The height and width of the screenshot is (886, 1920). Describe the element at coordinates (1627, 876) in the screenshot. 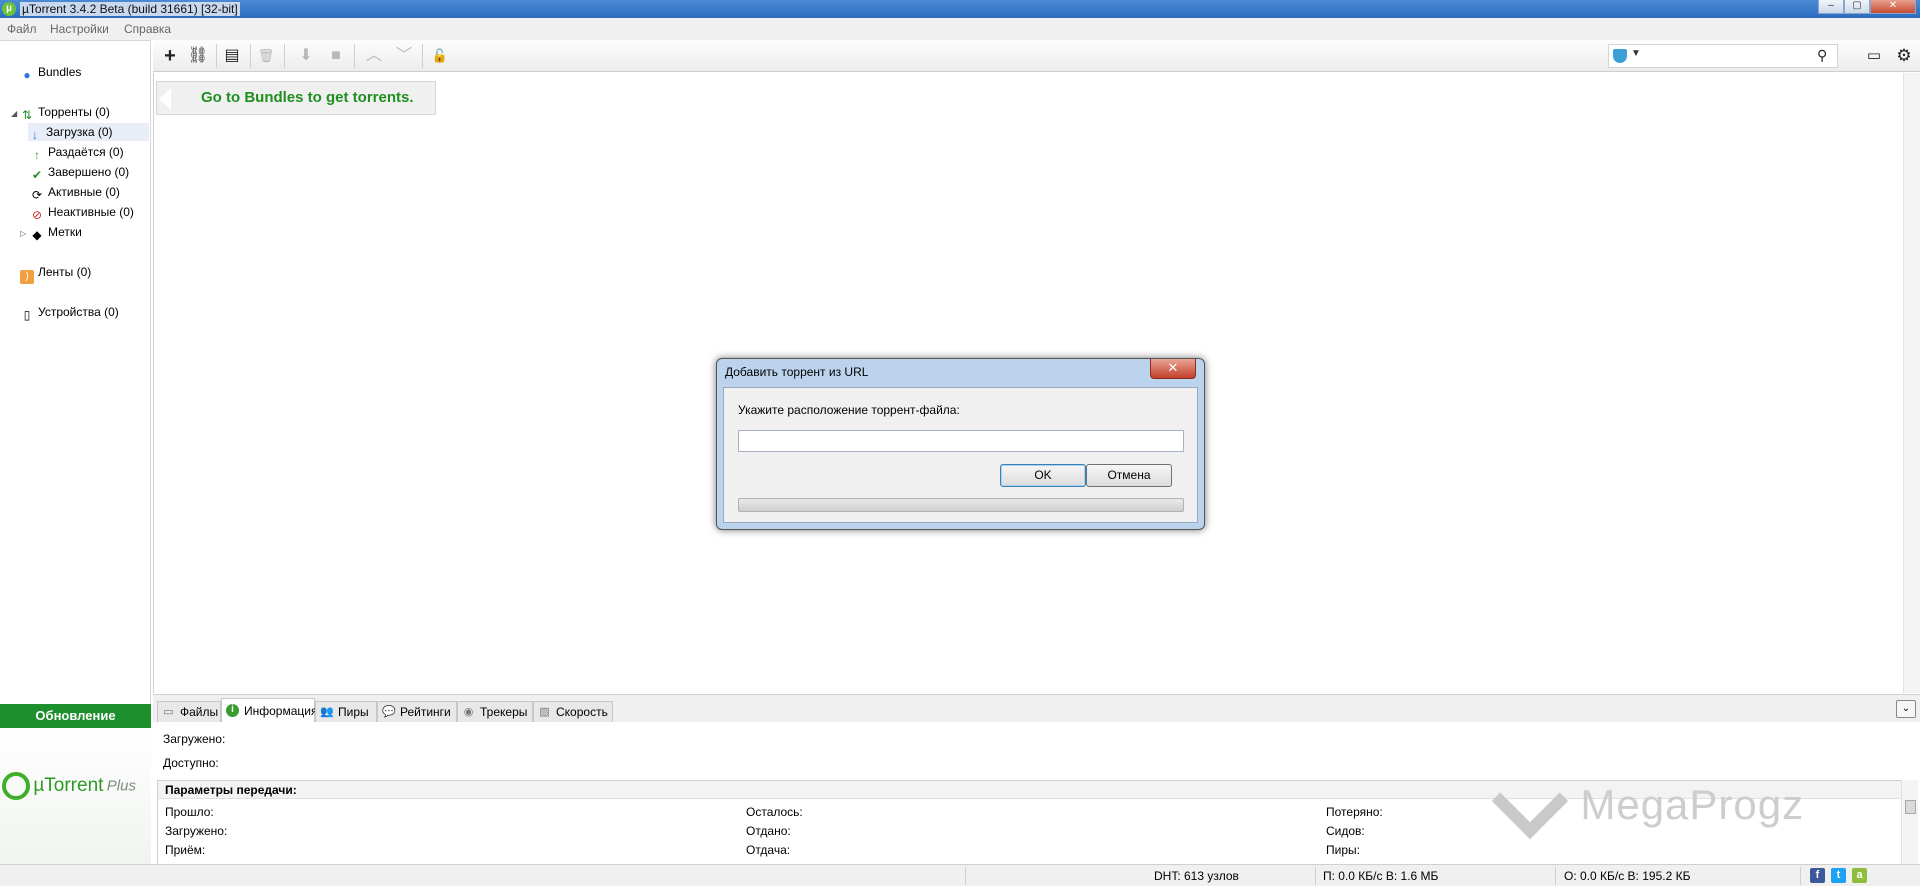

I see `status-upload: О: 0.0 КБ/с В: 195.2 КБ` at that location.